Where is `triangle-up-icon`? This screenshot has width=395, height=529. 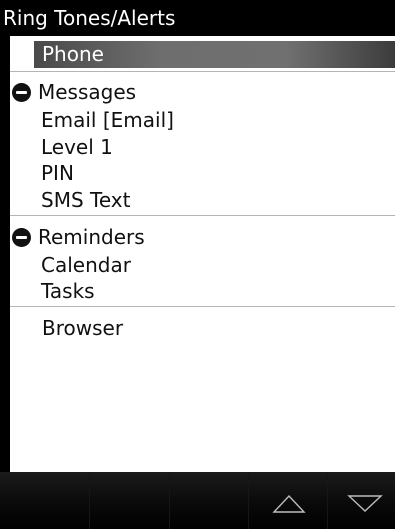 triangle-up-icon is located at coordinates (289, 503).